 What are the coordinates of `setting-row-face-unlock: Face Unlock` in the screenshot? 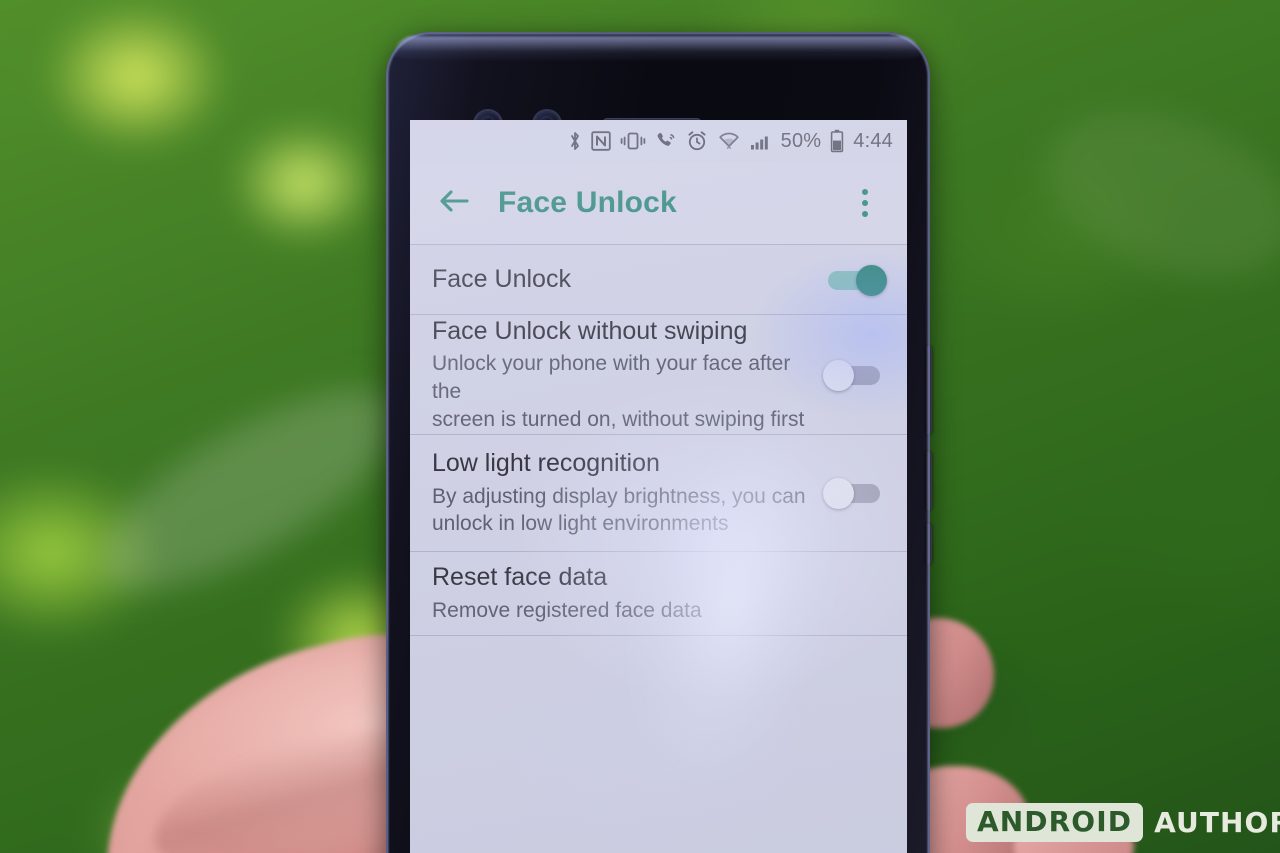 It's located at (658, 280).